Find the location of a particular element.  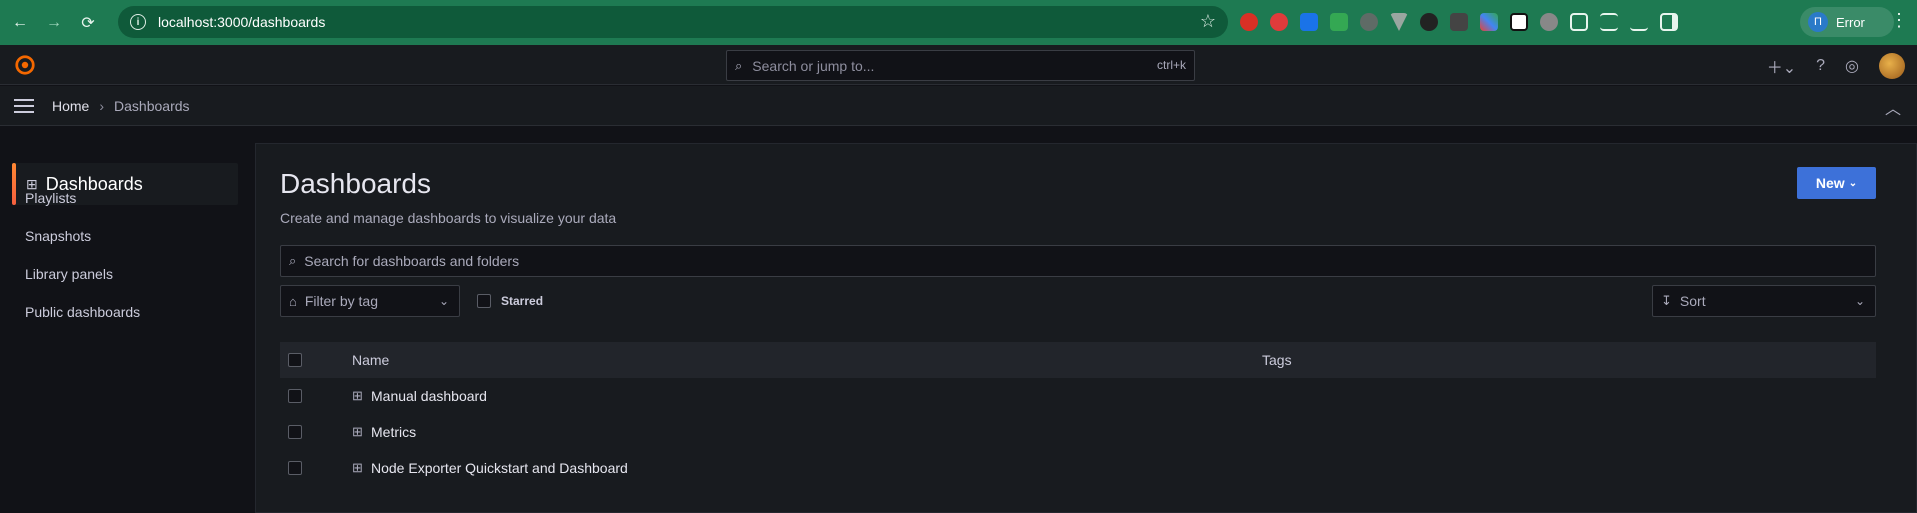

column-name: Name is located at coordinates (370, 360).